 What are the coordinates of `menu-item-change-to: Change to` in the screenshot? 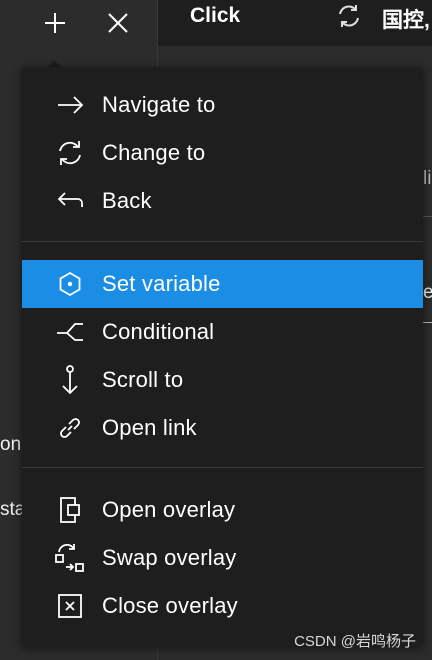 It's located at (222, 153).